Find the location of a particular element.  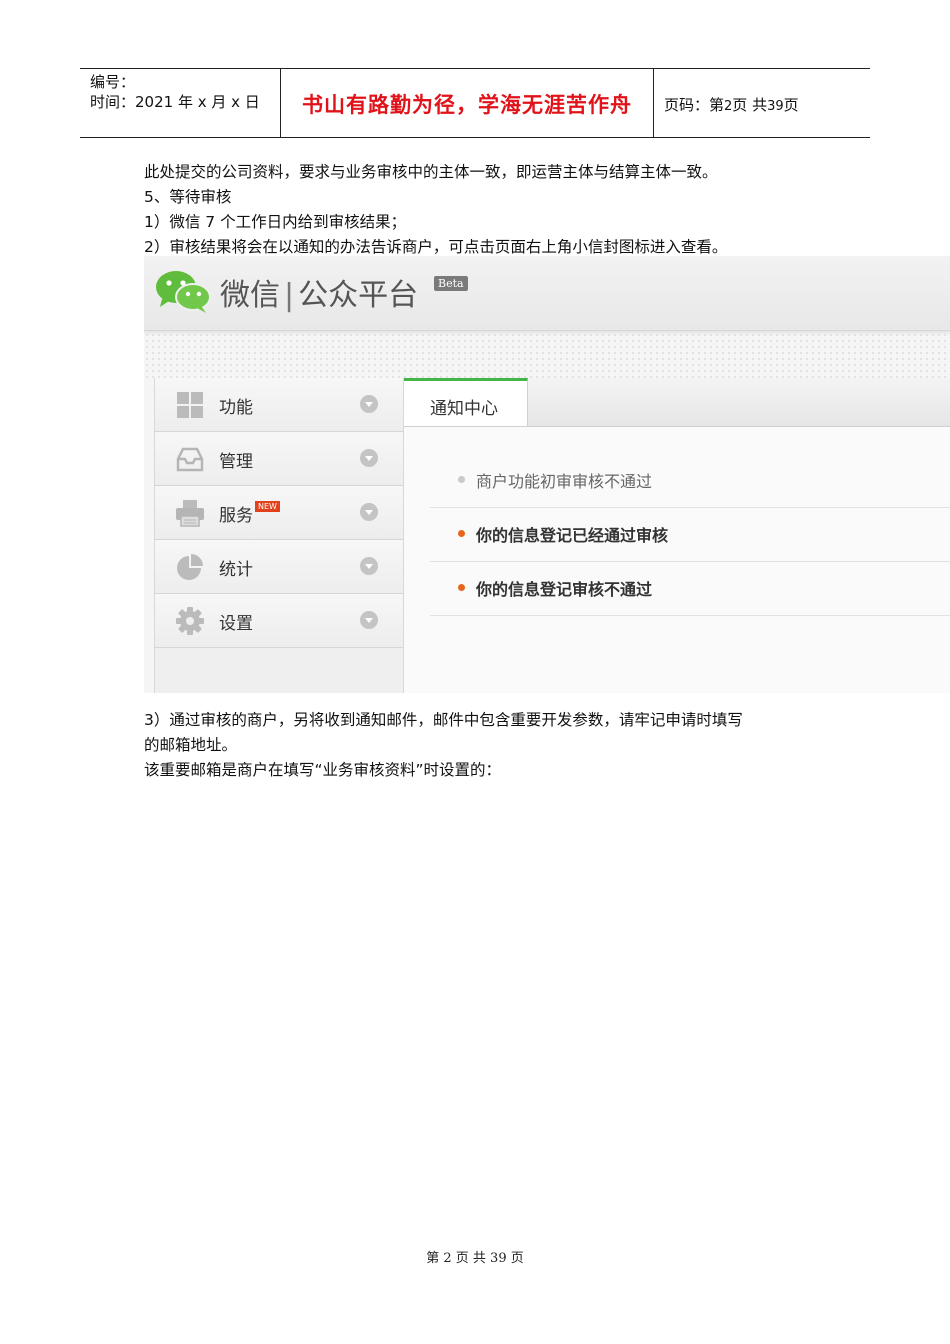

platform-topbar: 微信 | 公众平台 Beta is located at coordinates (547, 293).